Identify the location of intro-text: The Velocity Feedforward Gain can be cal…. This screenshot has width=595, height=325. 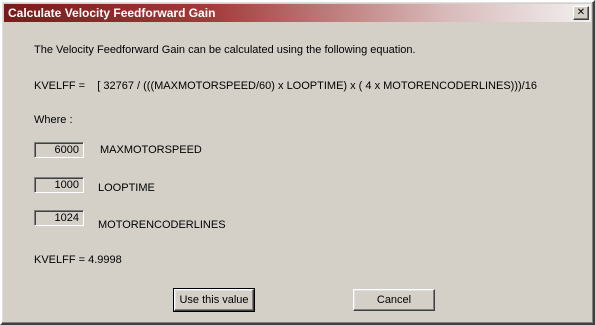
(225, 50).